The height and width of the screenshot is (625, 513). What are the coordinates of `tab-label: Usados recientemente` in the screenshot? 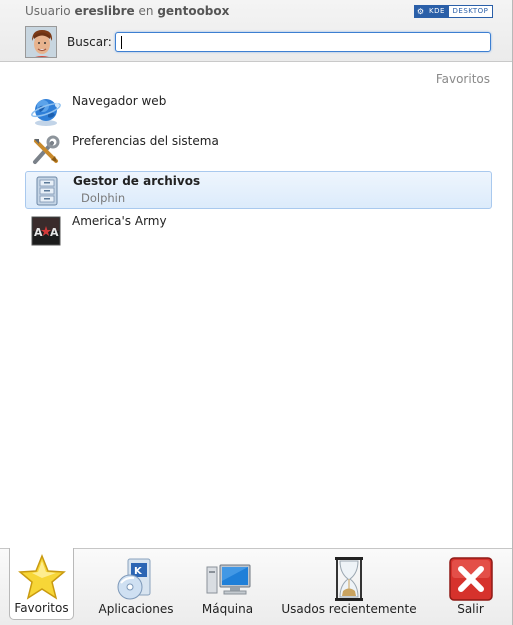 It's located at (349, 609).